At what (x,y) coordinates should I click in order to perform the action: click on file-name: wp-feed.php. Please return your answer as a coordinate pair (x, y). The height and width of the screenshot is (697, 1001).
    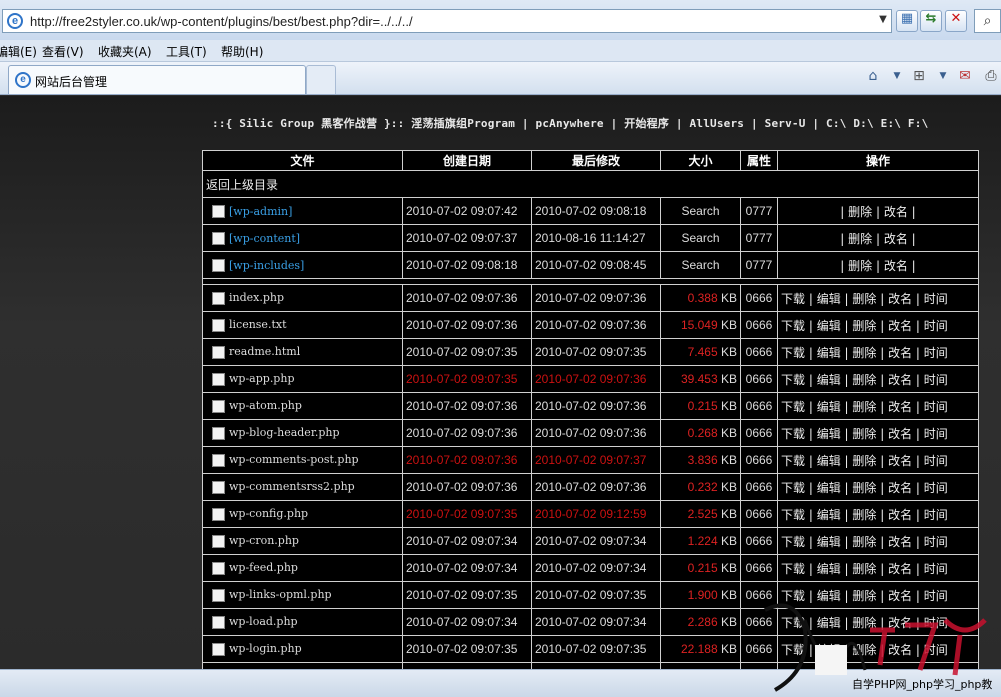
    Looking at the image, I should click on (263, 567).